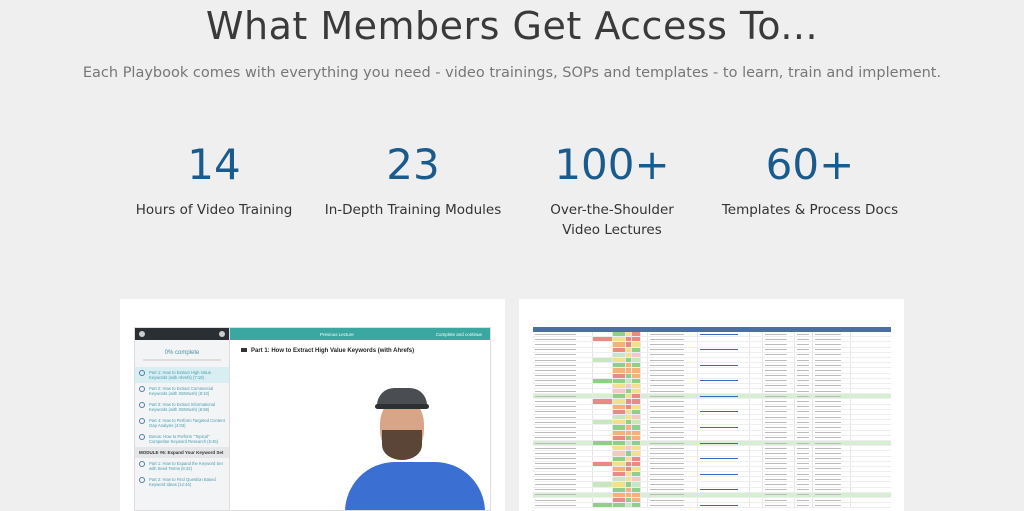  What do you see at coordinates (214, 180) in the screenshot?
I see `stat-hours: 14 Hours of Video Training` at bounding box center [214, 180].